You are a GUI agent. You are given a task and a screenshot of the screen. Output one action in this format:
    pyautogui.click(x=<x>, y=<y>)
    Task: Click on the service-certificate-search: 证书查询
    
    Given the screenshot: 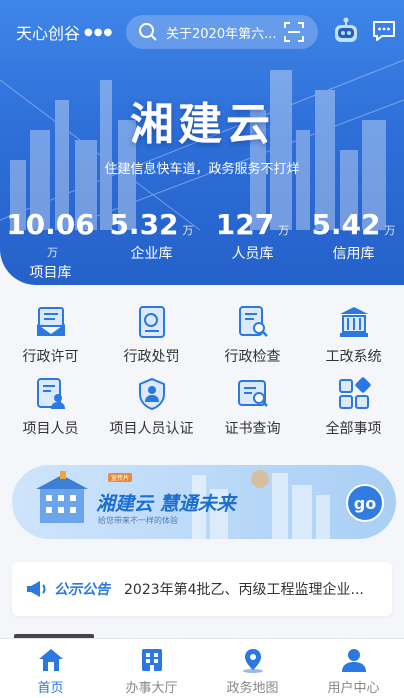 What is the action you would take?
    pyautogui.click(x=252, y=408)
    